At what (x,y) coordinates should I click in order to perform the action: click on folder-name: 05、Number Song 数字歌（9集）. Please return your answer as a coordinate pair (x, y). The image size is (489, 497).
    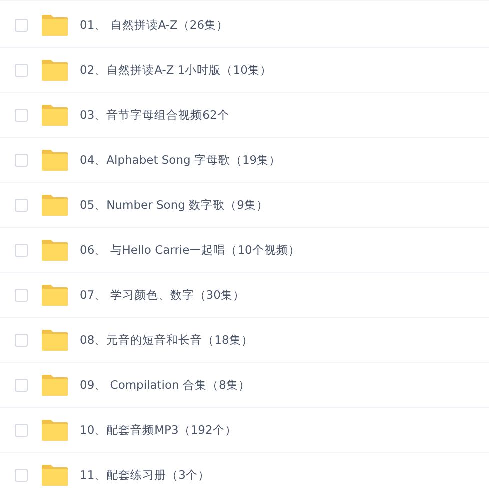
    Looking at the image, I should click on (174, 205).